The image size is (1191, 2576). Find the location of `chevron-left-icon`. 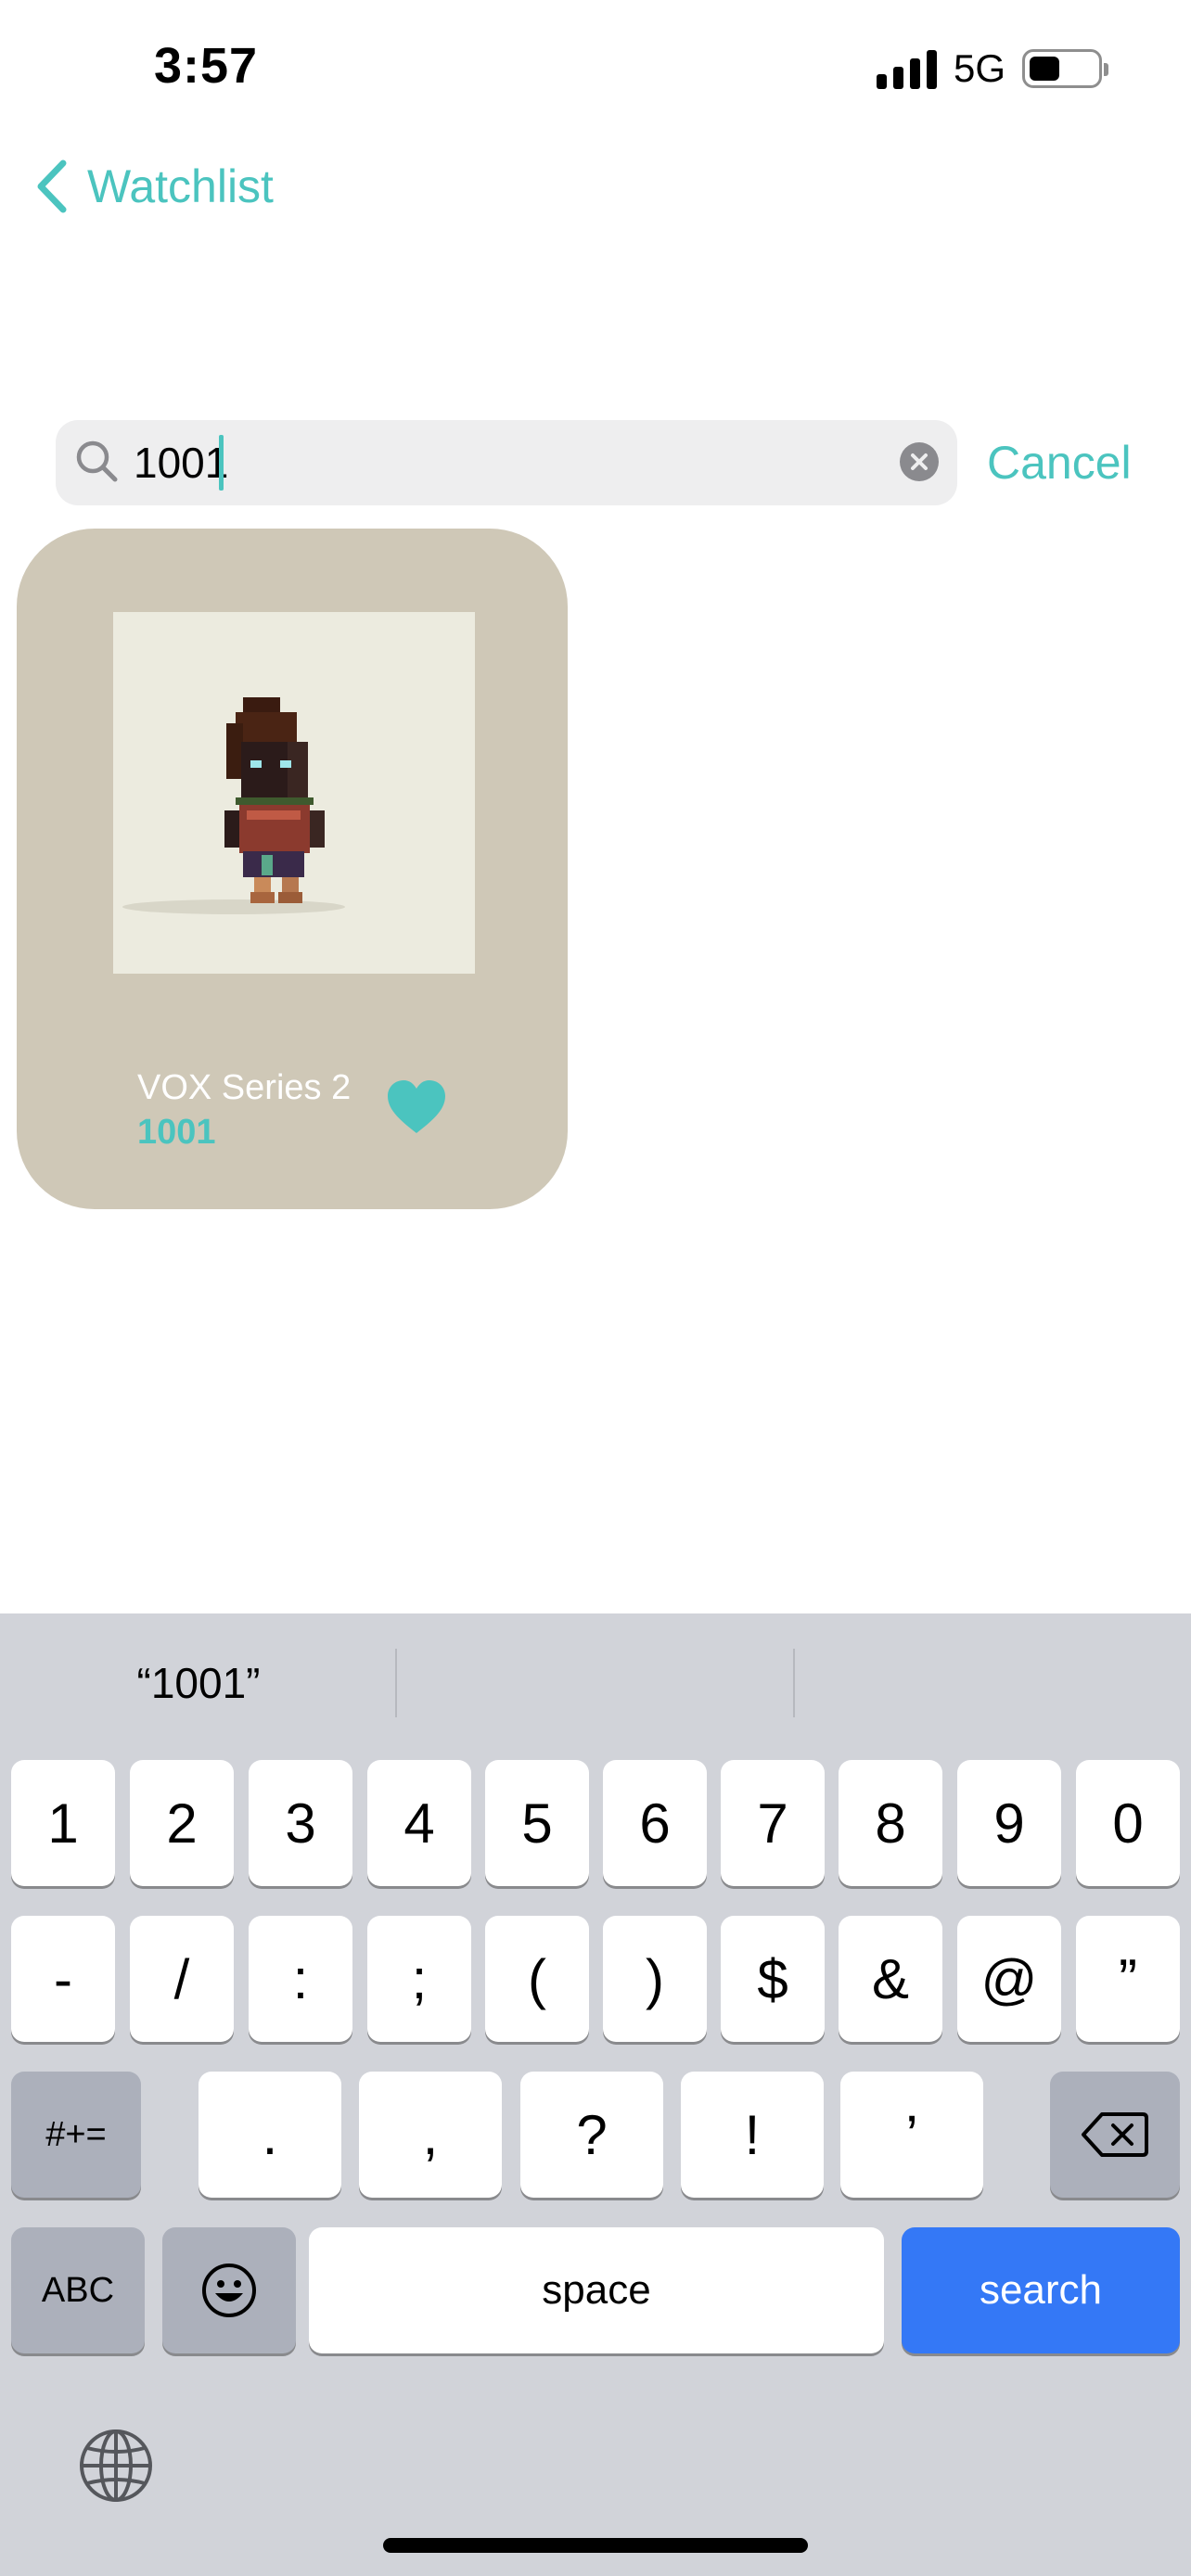

chevron-left-icon is located at coordinates (52, 186).